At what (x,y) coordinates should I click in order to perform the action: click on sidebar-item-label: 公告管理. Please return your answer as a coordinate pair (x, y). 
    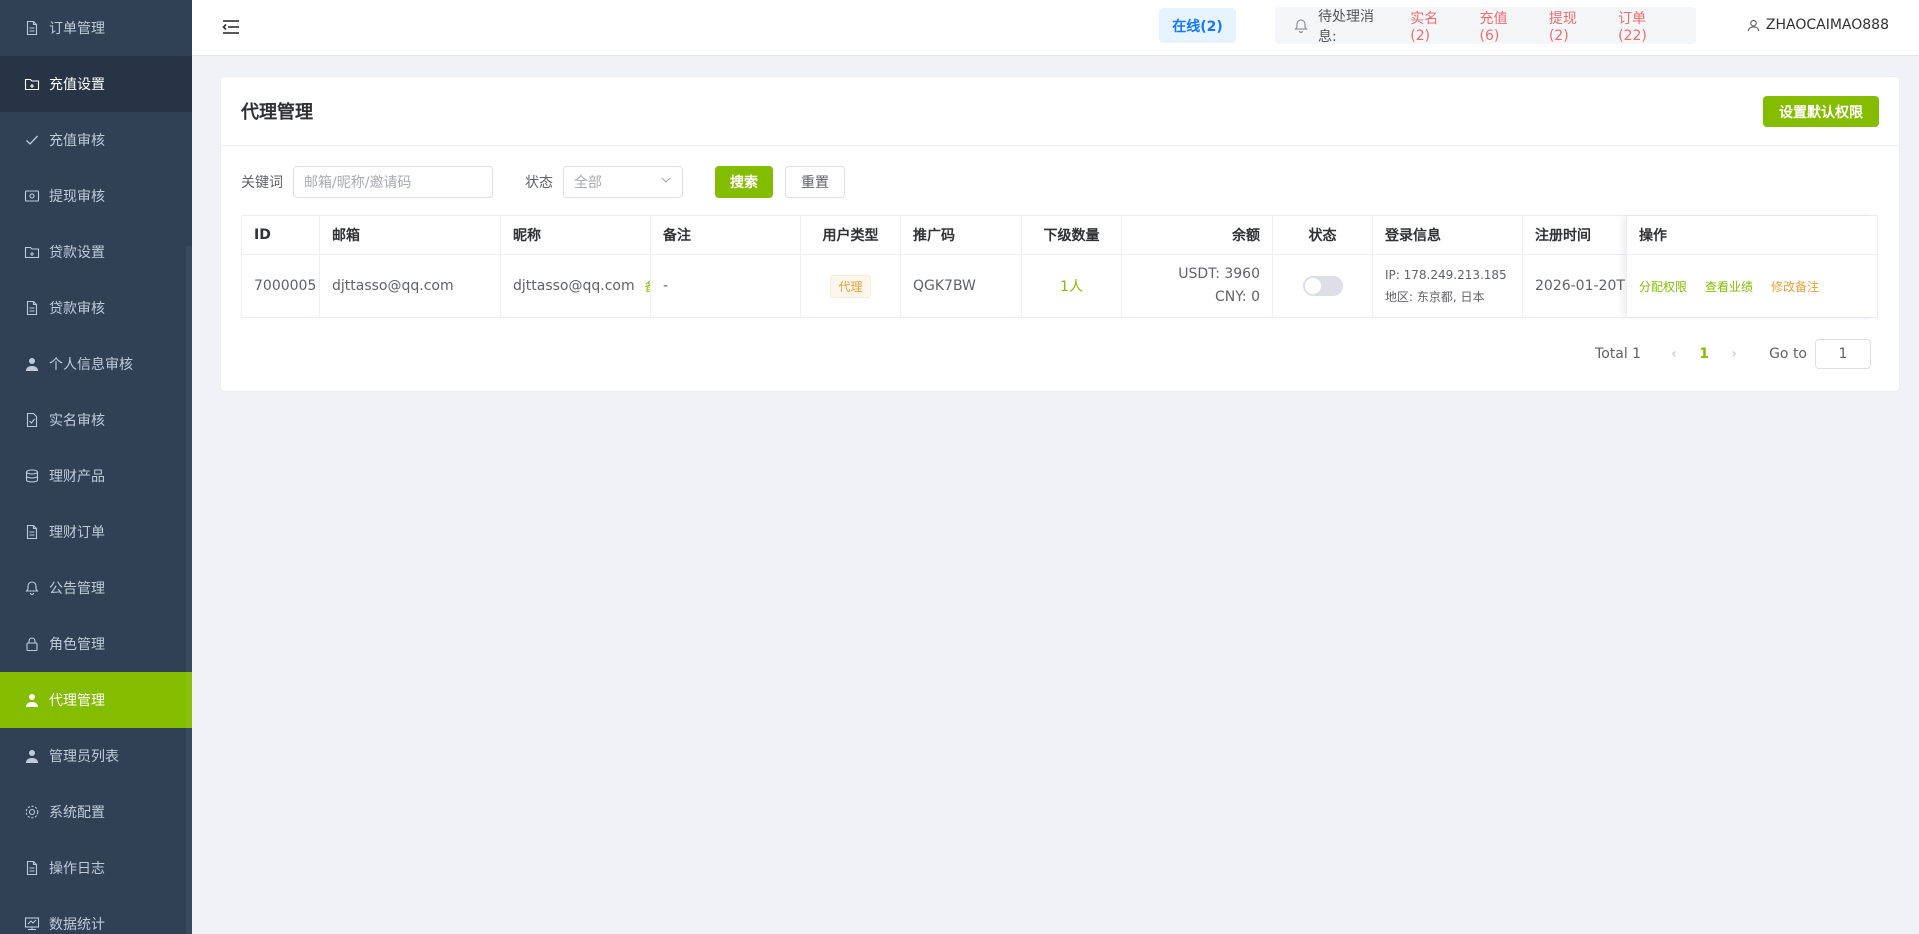
    Looking at the image, I should click on (77, 589).